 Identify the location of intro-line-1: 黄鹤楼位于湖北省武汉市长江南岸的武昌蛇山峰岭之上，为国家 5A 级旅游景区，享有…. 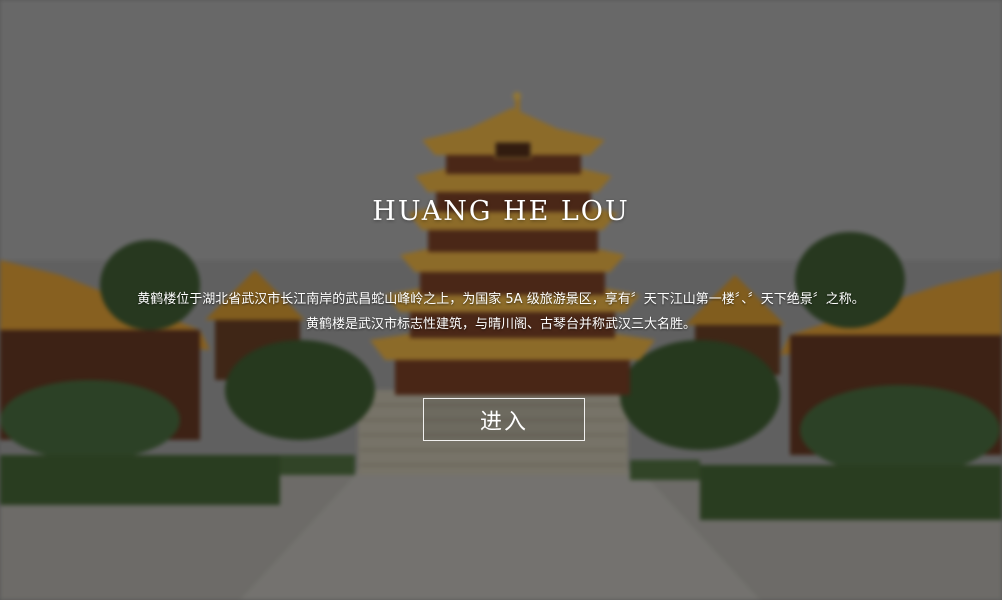
(501, 299).